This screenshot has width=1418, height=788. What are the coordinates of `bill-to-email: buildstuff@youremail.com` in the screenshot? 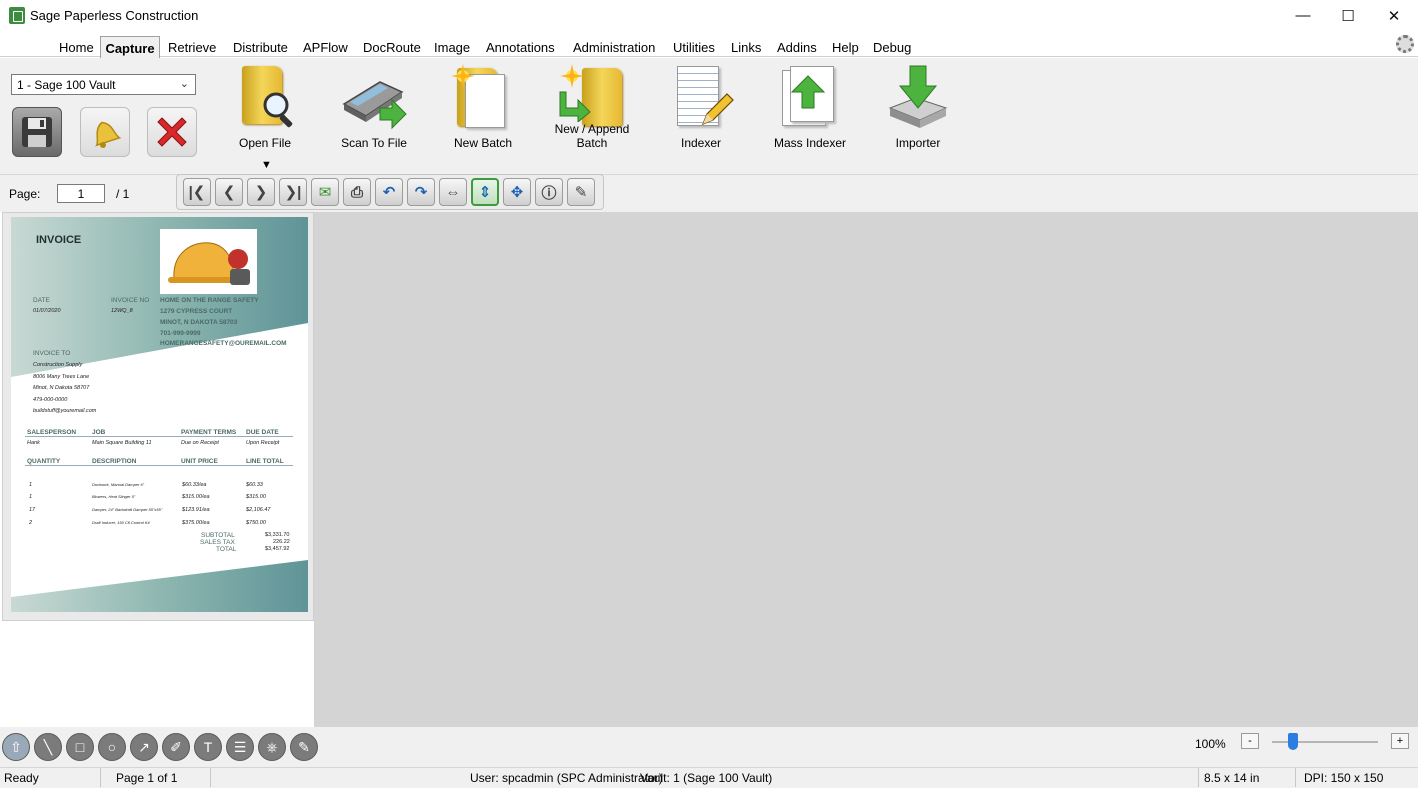 It's located at (65, 411).